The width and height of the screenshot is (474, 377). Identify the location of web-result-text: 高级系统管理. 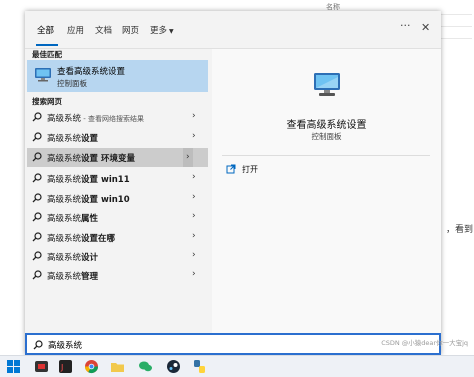
(72, 276).